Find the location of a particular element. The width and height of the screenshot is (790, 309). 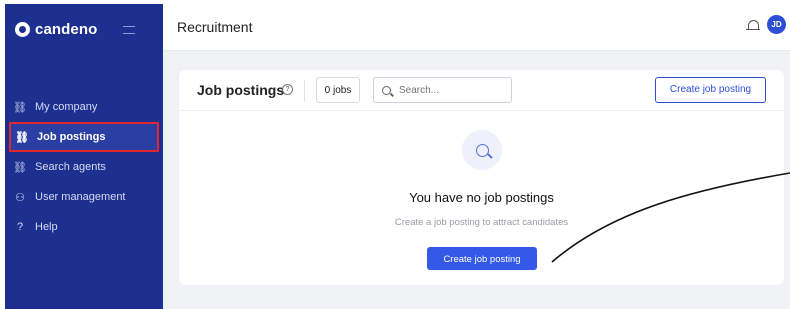

menu-toggle-icon is located at coordinates (129, 30).